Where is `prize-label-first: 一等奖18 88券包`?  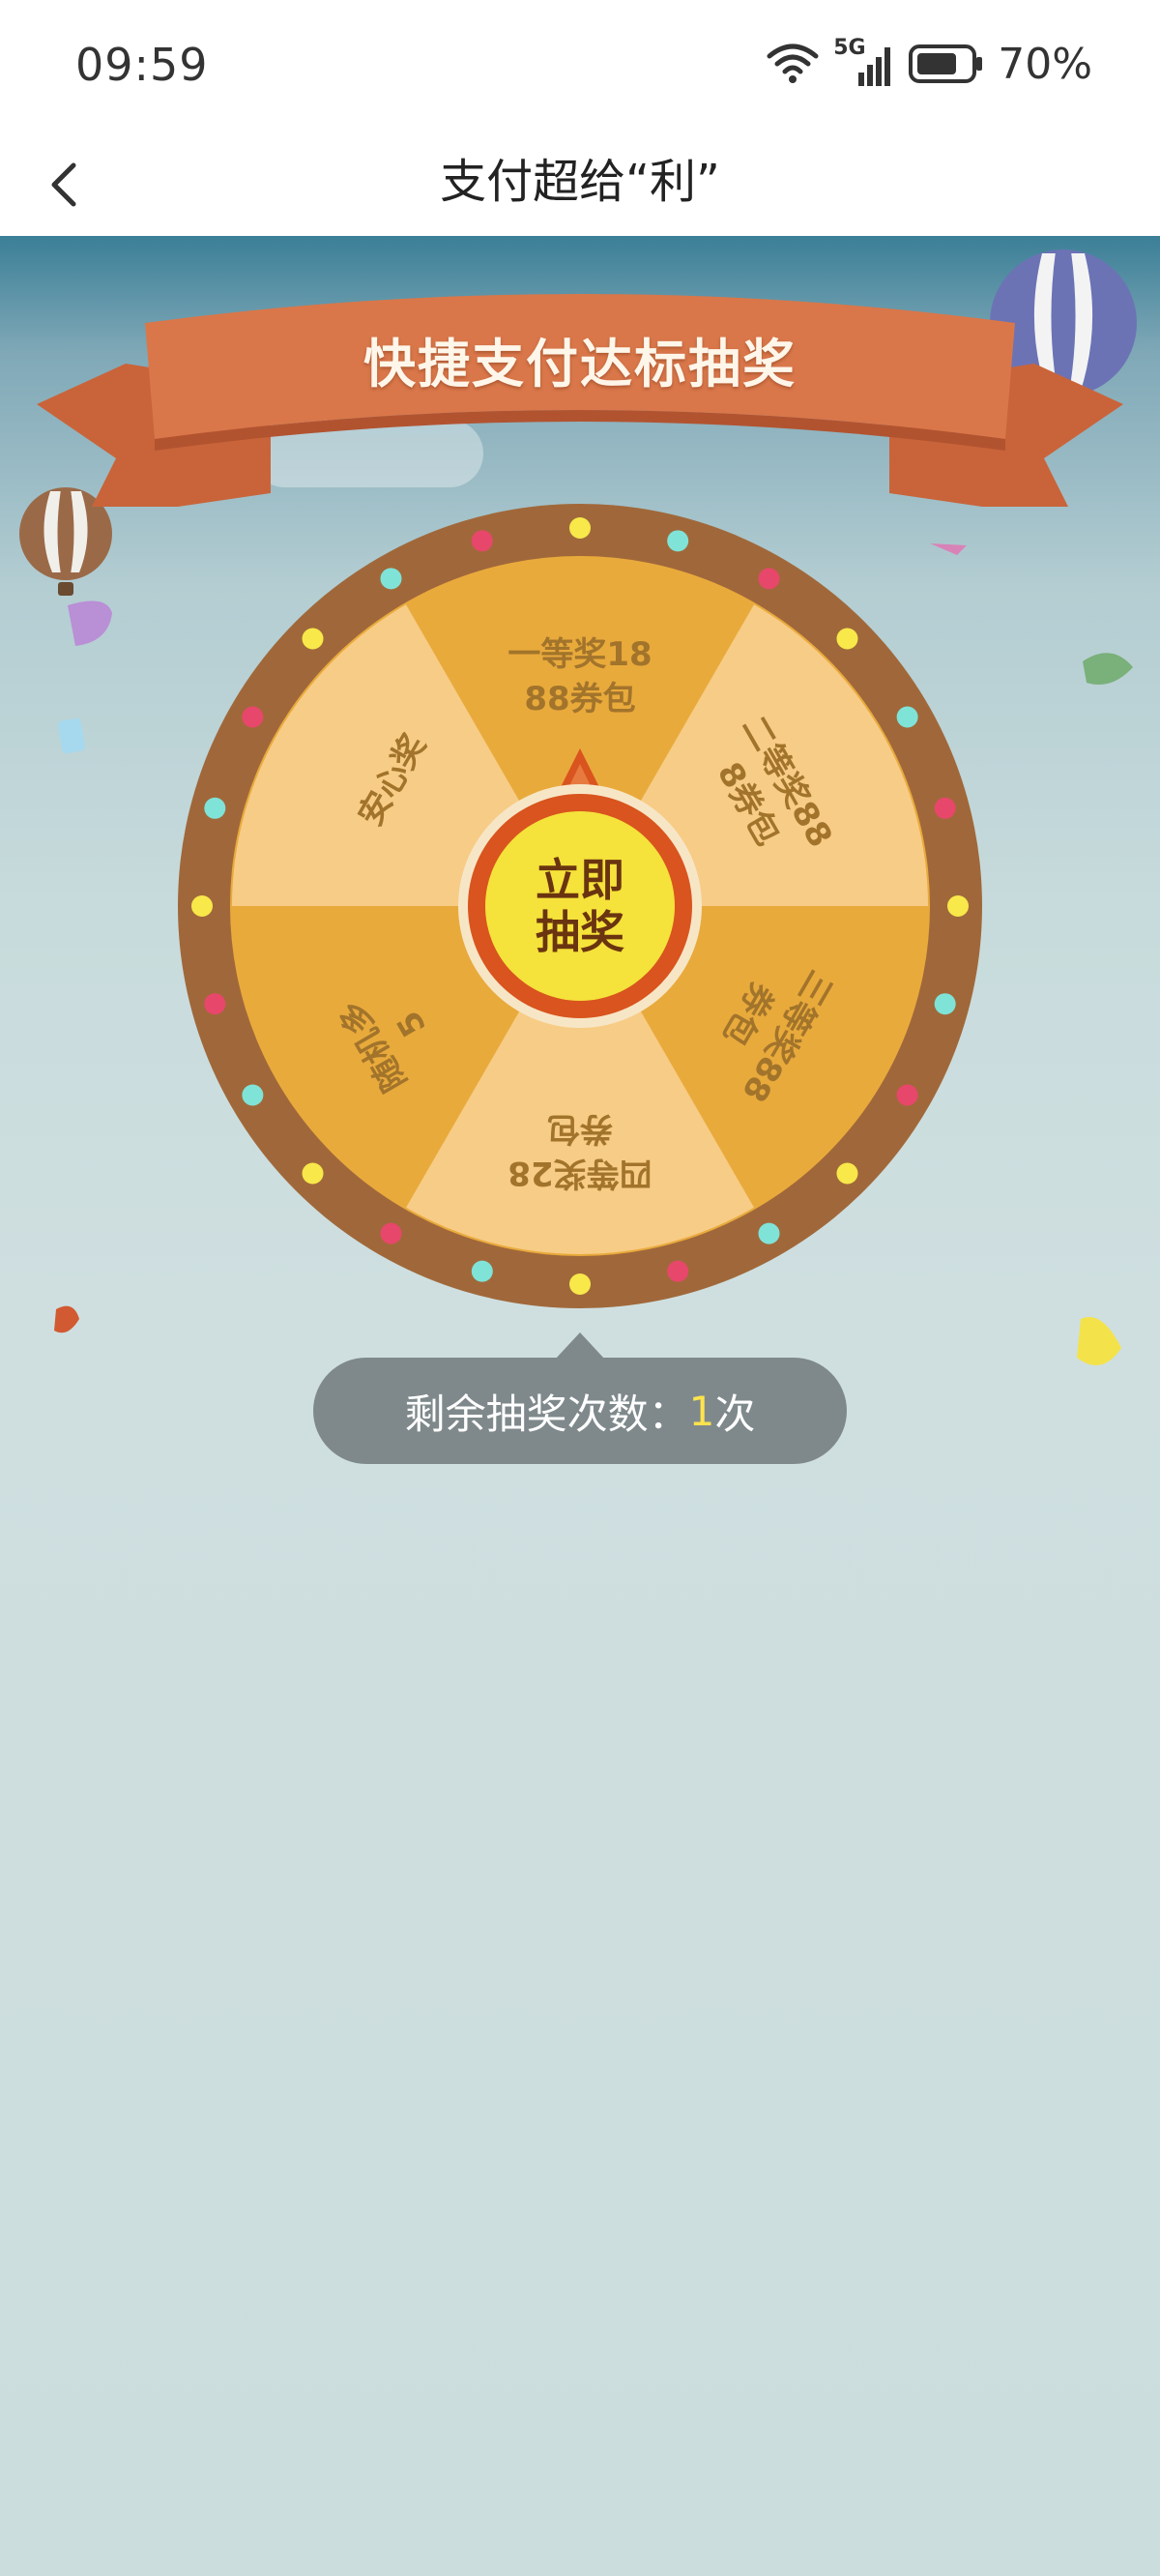 prize-label-first: 一等奖18 88券包 is located at coordinates (580, 676).